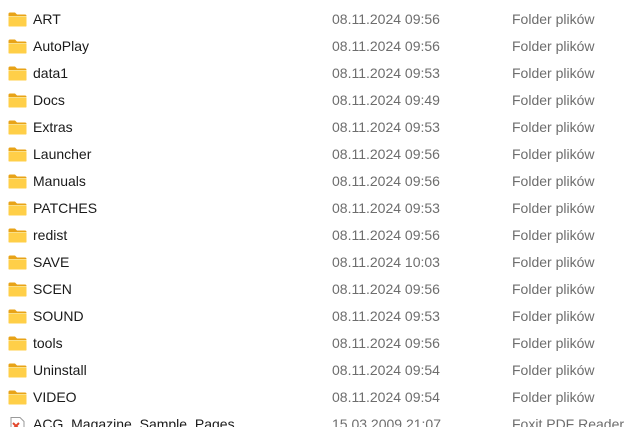  Describe the element at coordinates (320, 208) in the screenshot. I see `file-row: PATCHES 08.11.2024 09:53 Folder plików` at that location.